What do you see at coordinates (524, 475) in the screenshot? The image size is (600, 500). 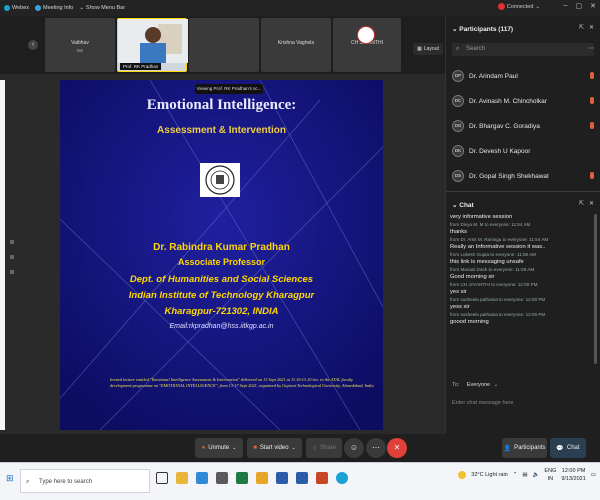 I see `network-icon: ▤` at bounding box center [524, 475].